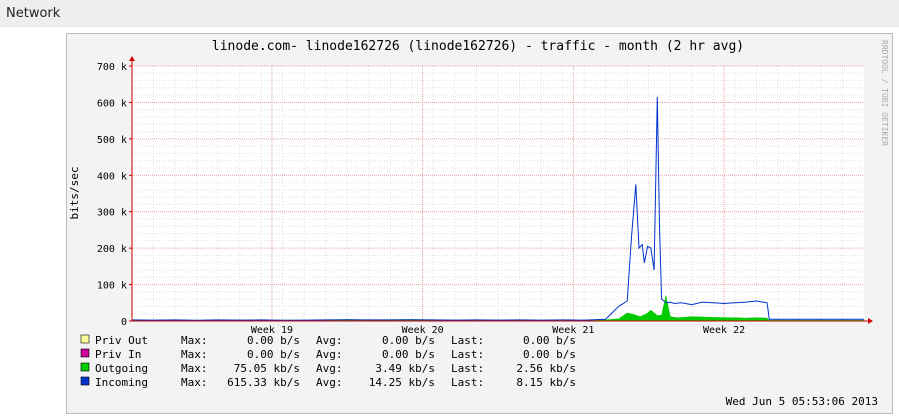 The height and width of the screenshot is (420, 899). I want to click on legend-max-value: 75.05 kb/s, so click(267, 368).